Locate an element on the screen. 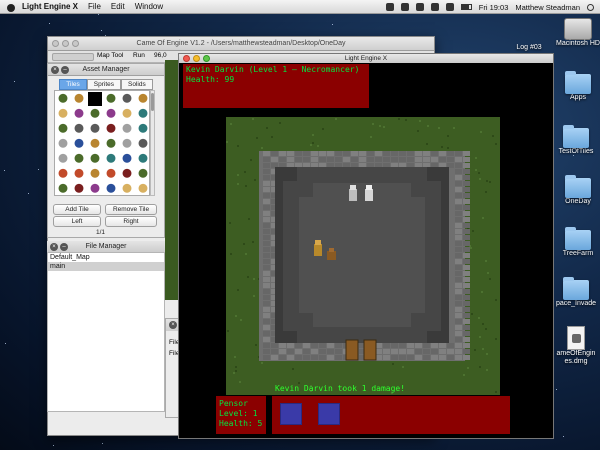 Image resolution: width=600 pixels, height=450 pixels. bluetooth-icon is located at coordinates (419, 7).